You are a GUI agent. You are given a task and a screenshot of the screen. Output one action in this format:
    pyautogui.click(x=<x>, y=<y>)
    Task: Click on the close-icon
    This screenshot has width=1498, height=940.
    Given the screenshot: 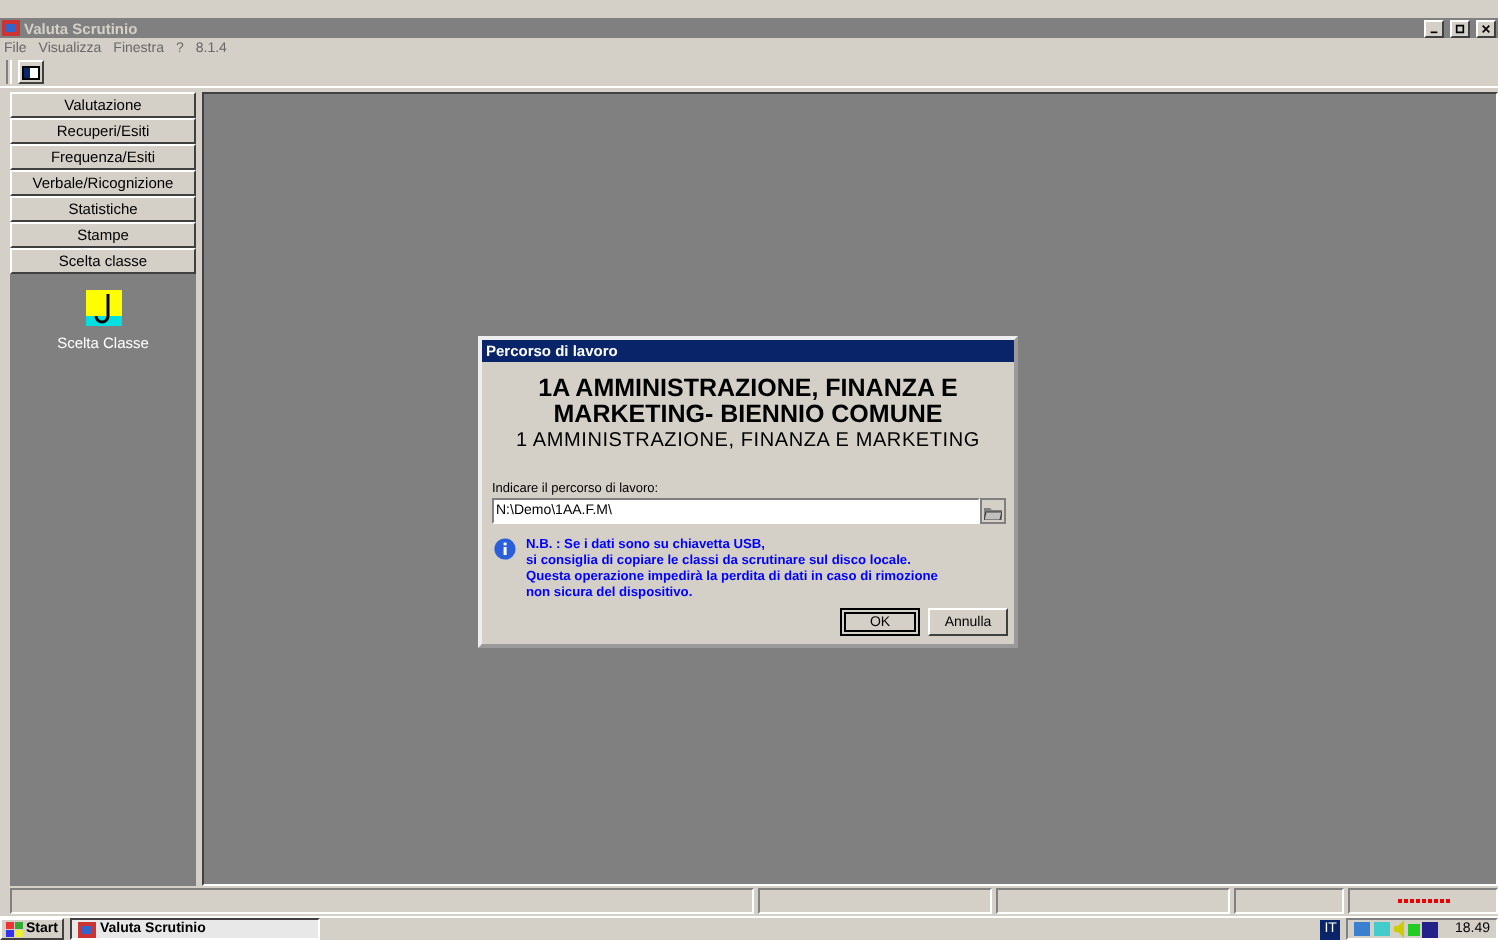 What is the action you would take?
    pyautogui.click(x=1486, y=28)
    